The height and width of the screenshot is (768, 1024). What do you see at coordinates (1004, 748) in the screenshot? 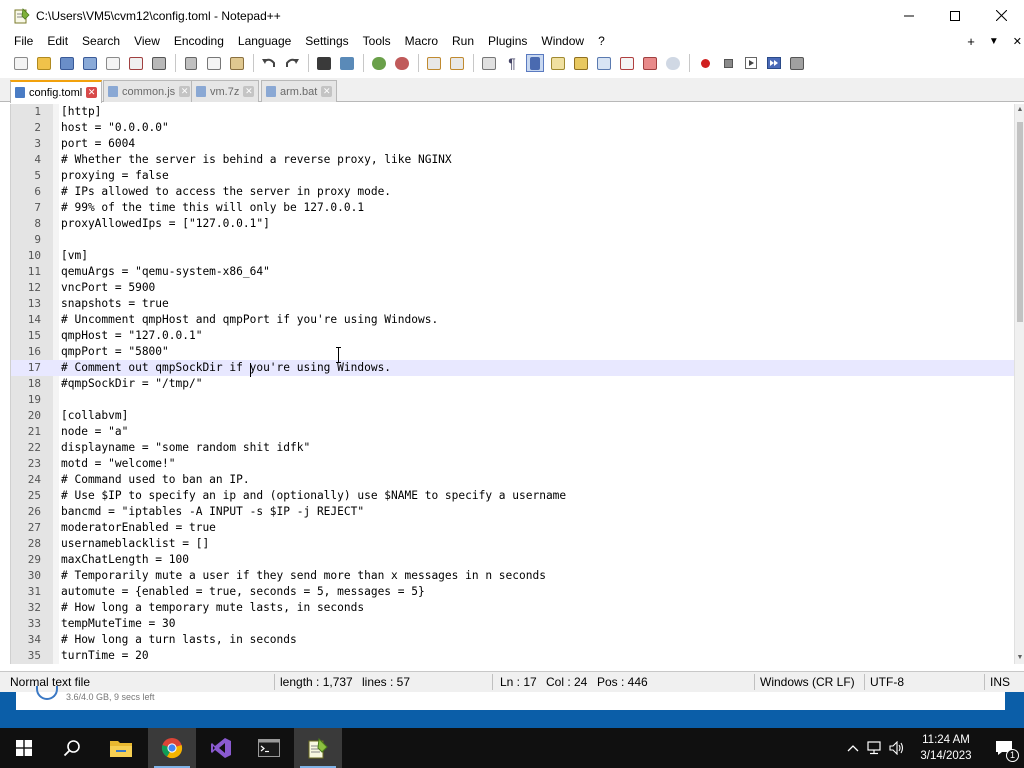
I see `action-center-button: 1` at bounding box center [1004, 748].